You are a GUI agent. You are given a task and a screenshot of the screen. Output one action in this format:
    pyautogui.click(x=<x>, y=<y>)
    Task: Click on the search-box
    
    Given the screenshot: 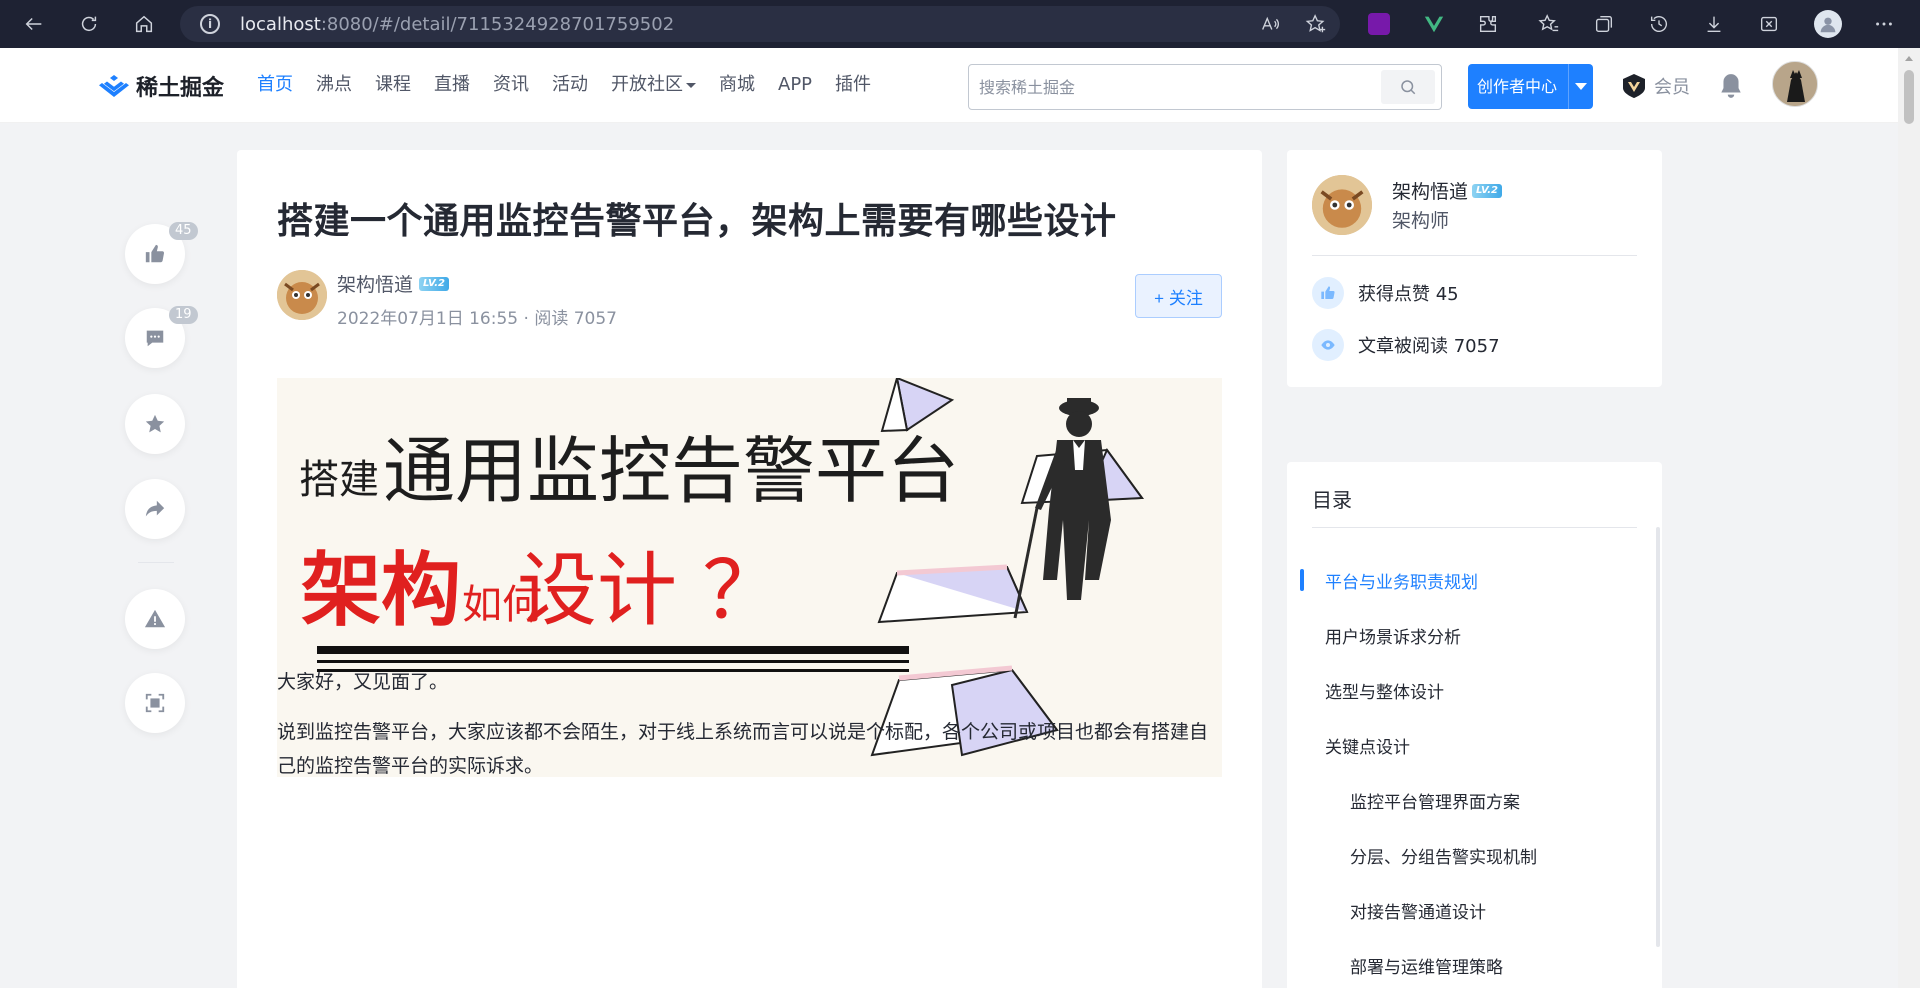 What is the action you would take?
    pyautogui.click(x=1205, y=87)
    